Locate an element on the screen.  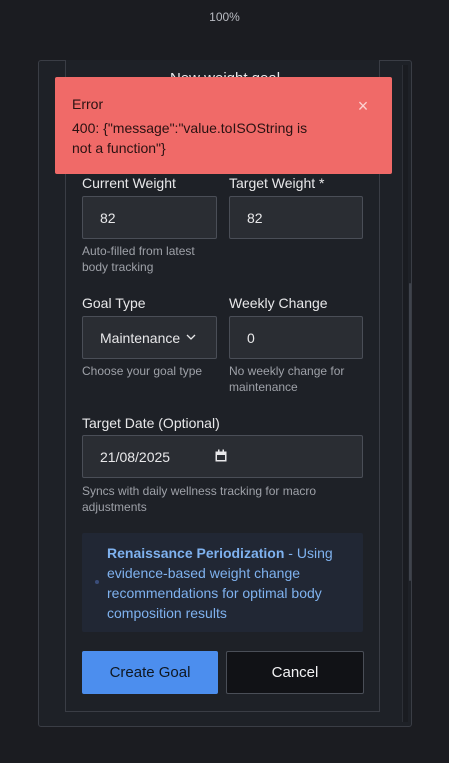
goal-type-select: Maintenance is located at coordinates (149, 337).